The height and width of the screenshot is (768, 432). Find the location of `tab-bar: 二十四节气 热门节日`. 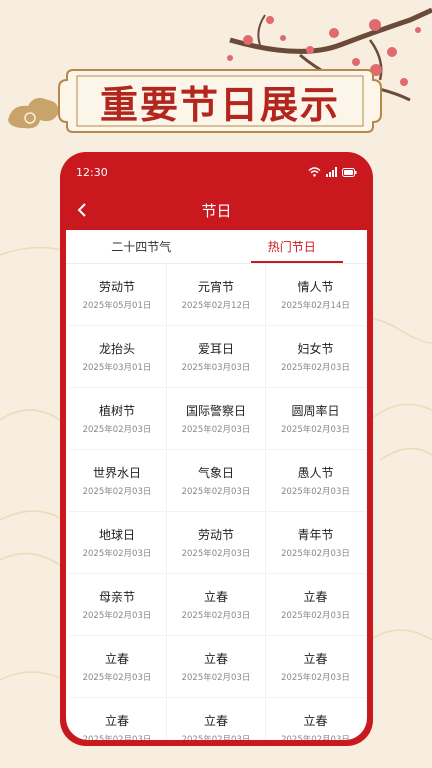

tab-bar: 二十四节气 热门节日 is located at coordinates (216, 247).